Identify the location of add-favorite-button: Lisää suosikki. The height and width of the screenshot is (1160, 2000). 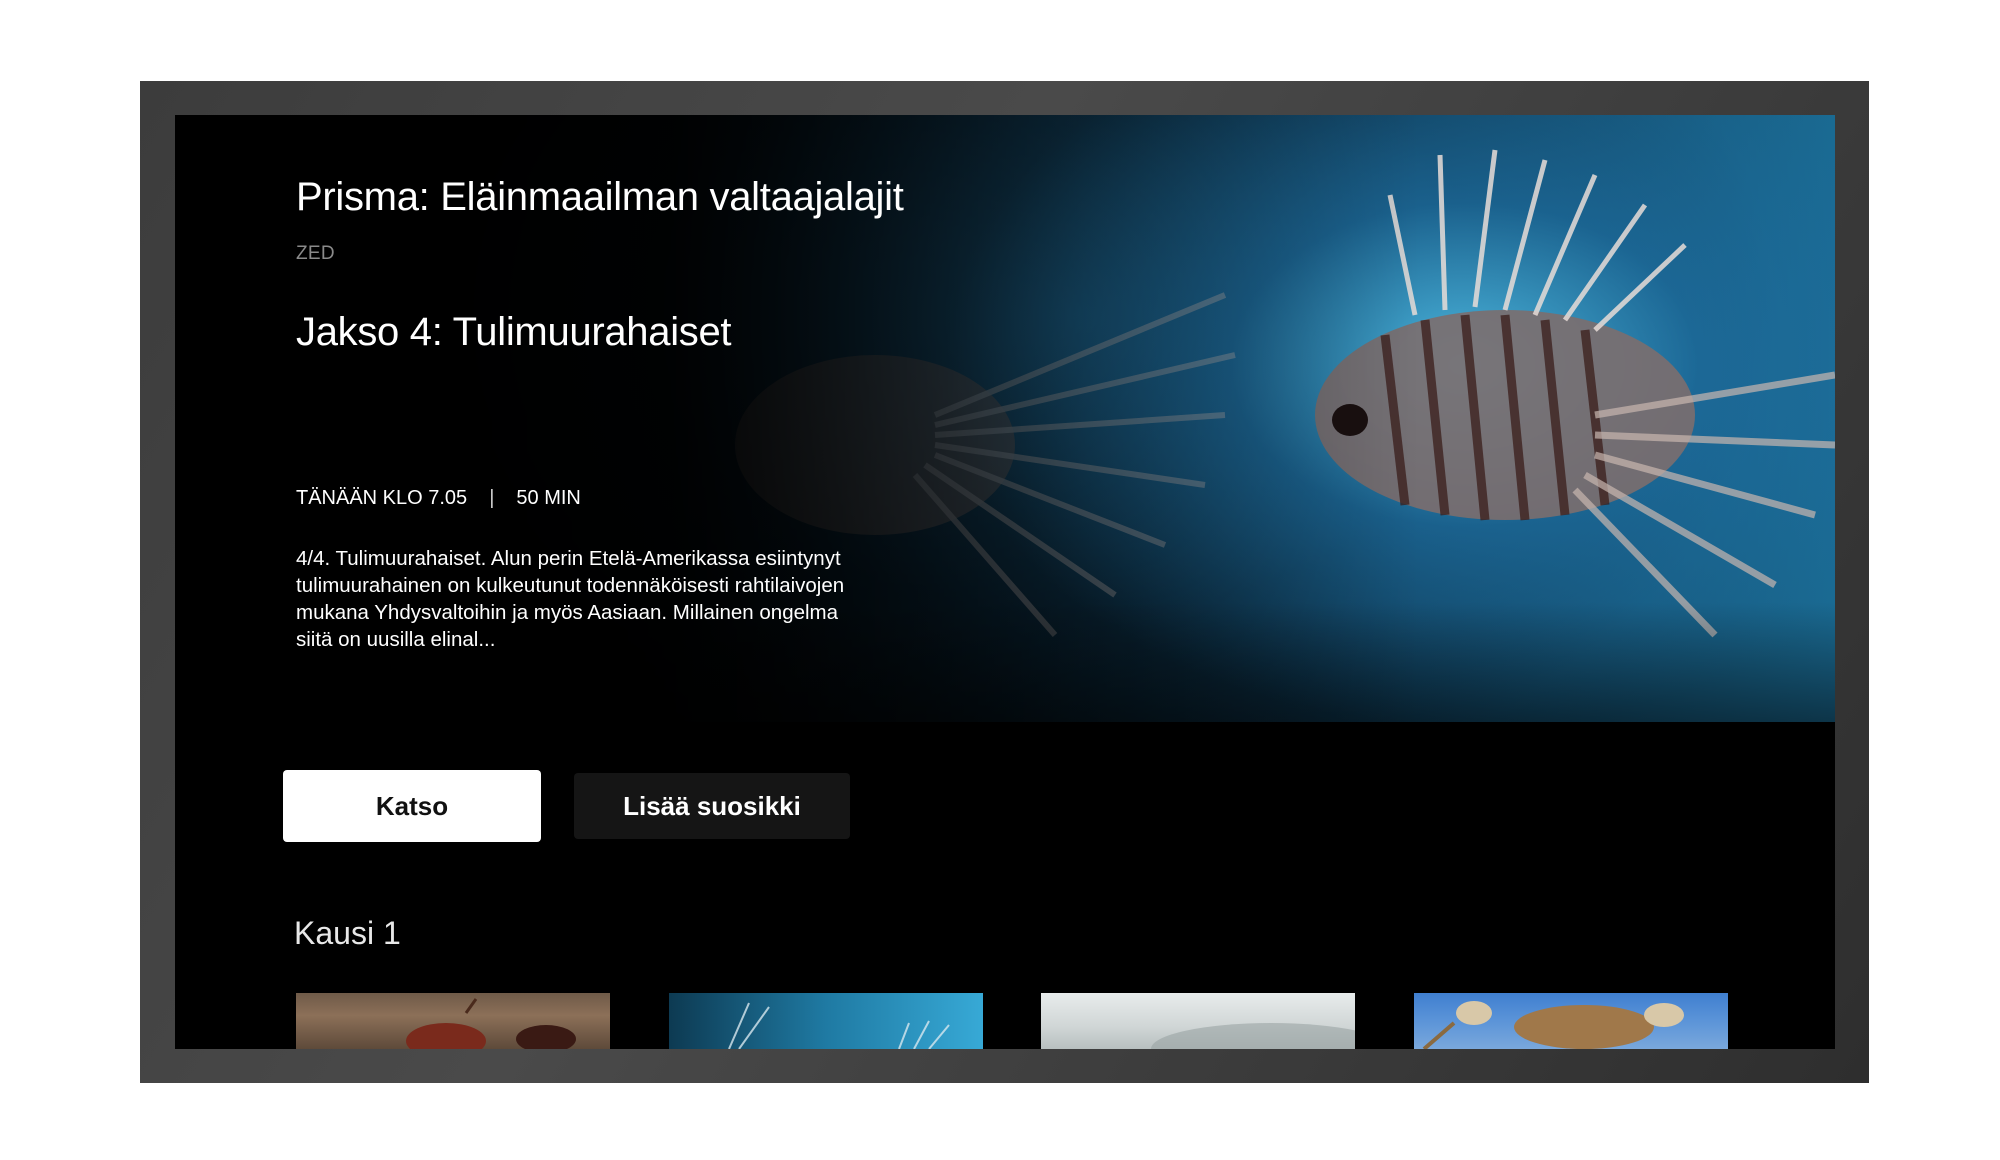
(712, 806).